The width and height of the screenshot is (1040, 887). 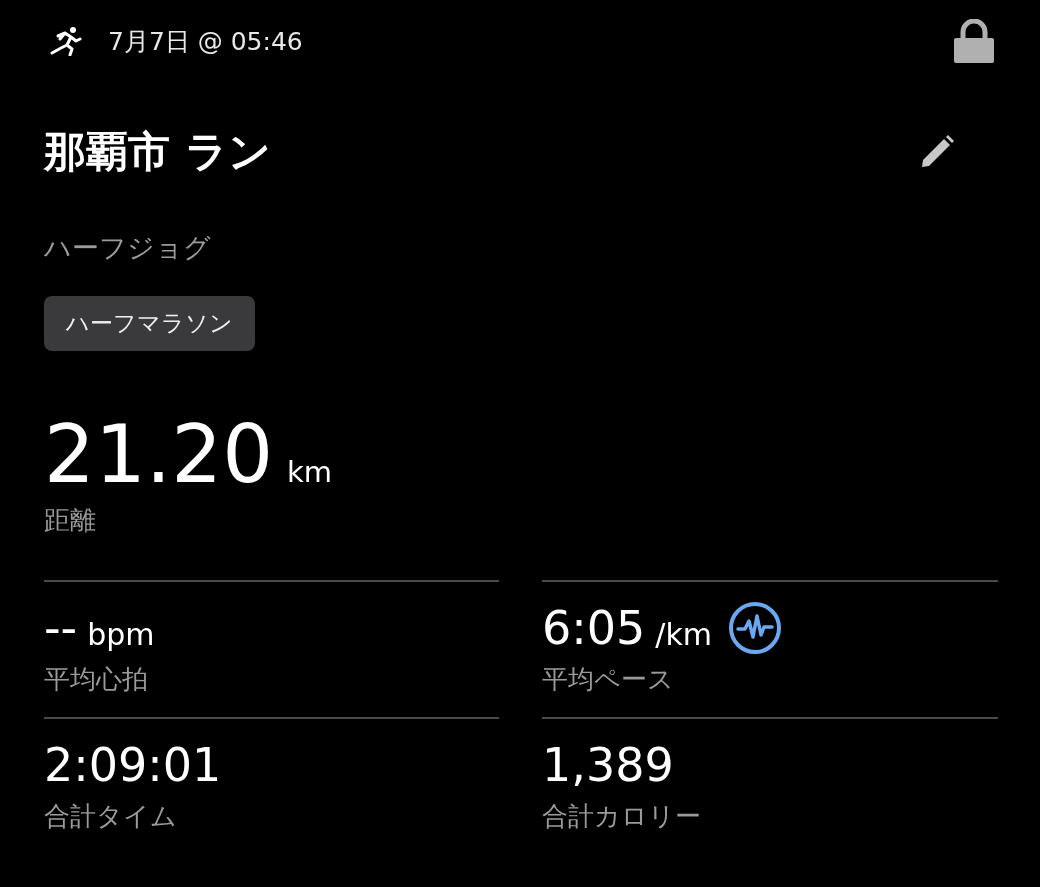 What do you see at coordinates (128, 248) in the screenshot?
I see `activity-subtitle: ハーフジョグ` at bounding box center [128, 248].